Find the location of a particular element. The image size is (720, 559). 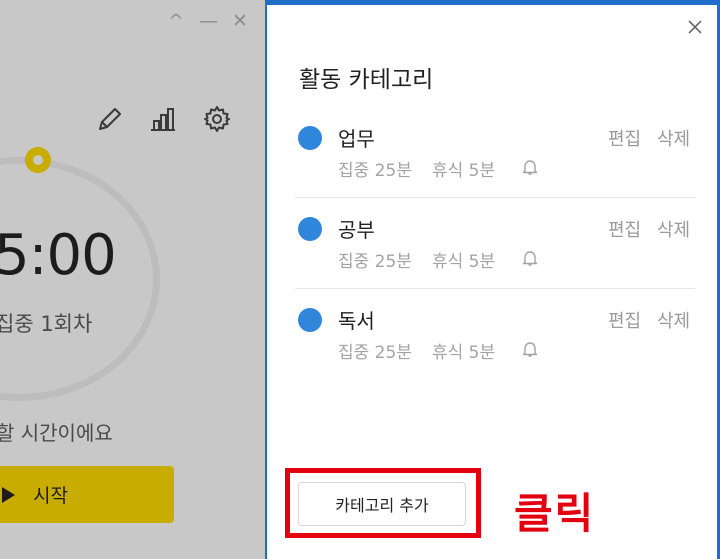

collapse-icon: ^ is located at coordinates (176, 21).